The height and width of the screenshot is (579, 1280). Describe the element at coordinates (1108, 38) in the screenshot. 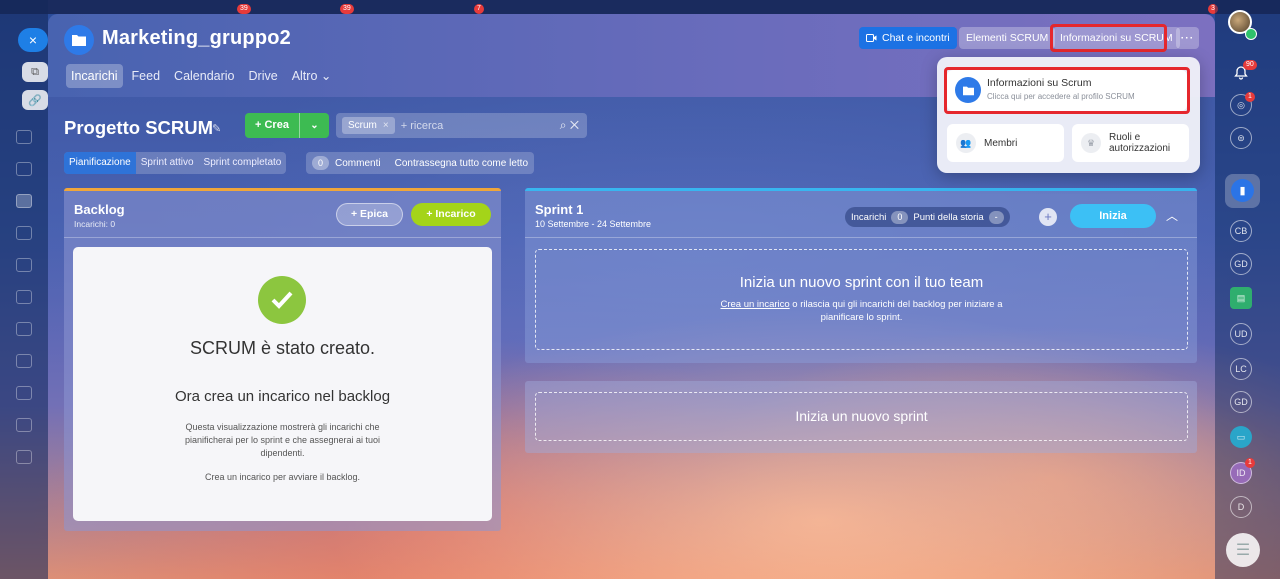

I see `highlight-box` at that location.